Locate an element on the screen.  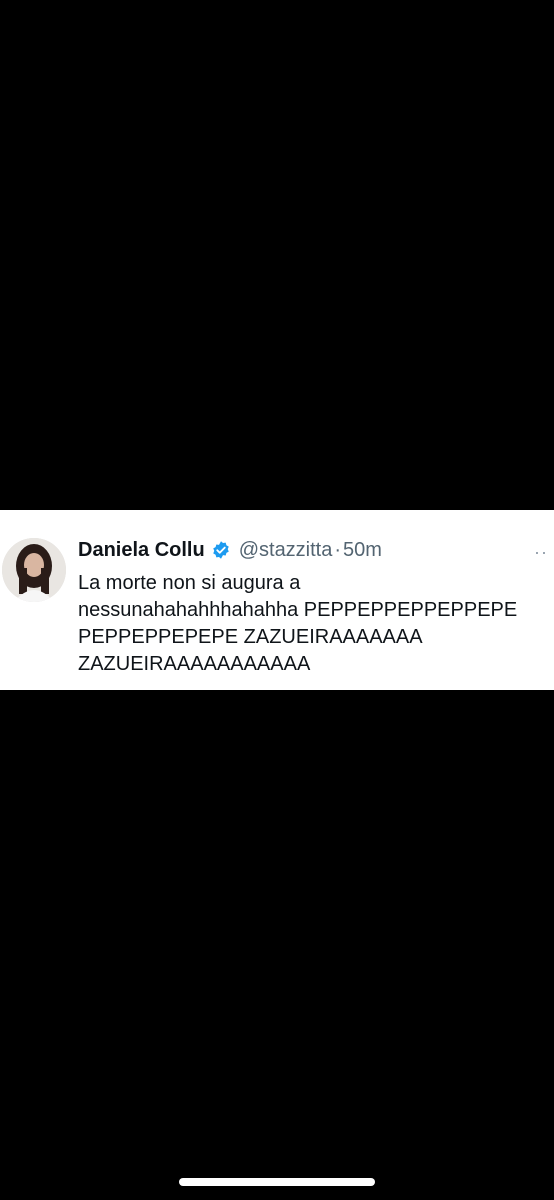
tweet-text-line: ZAZUEIRAAAAAAAAAAA is located at coordinates (194, 664).